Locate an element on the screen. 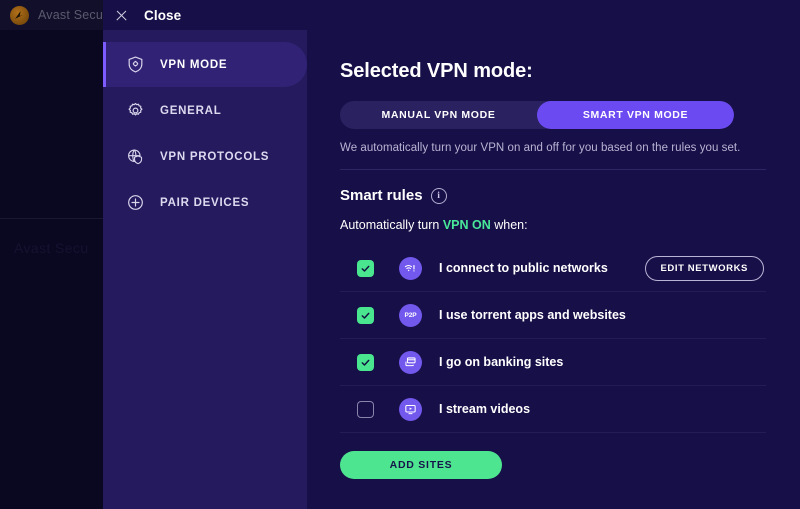 This screenshot has width=800, height=509. sidebar-item-pair-devices: PAIR DEVICES is located at coordinates (205, 202).